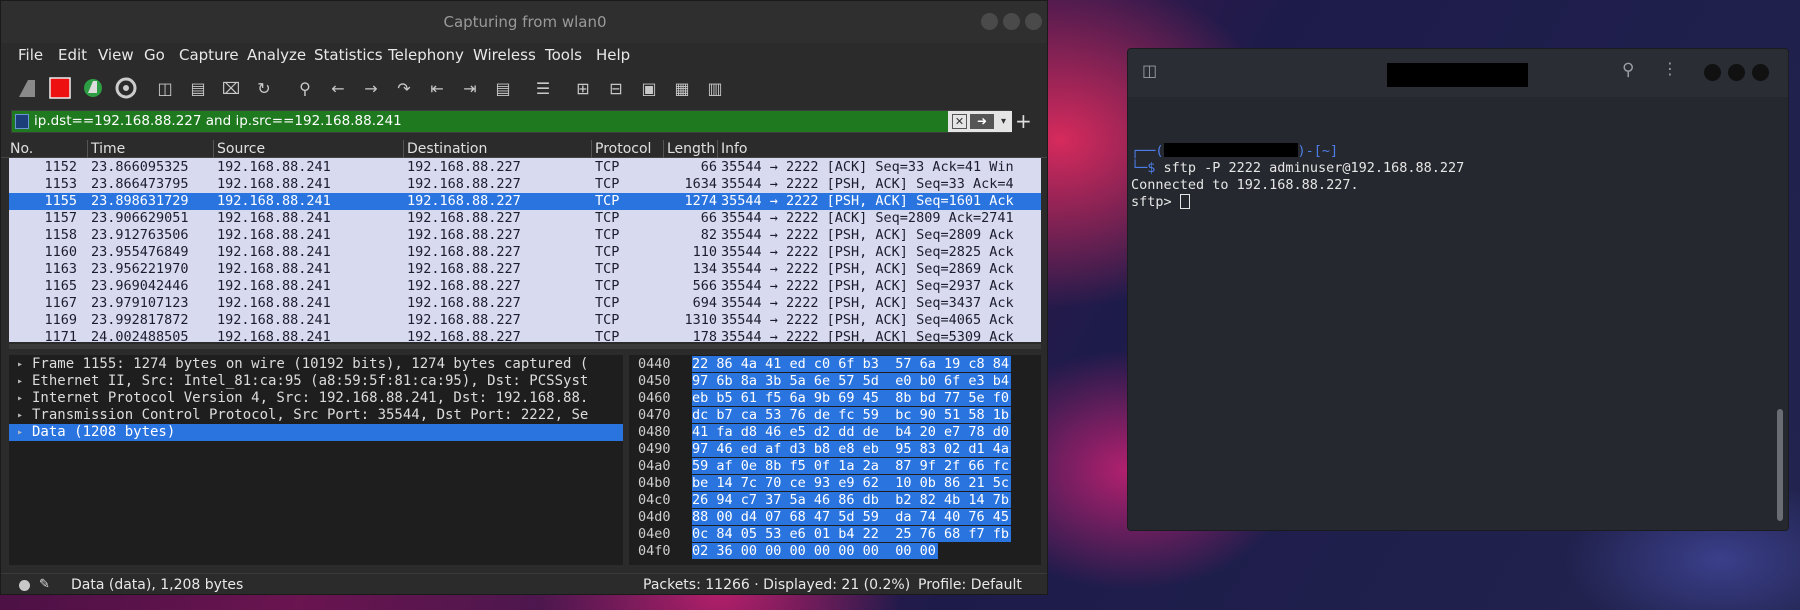 Image resolution: width=1800 pixels, height=610 pixels. What do you see at coordinates (72, 55) in the screenshot?
I see `menu-edit: Edit` at bounding box center [72, 55].